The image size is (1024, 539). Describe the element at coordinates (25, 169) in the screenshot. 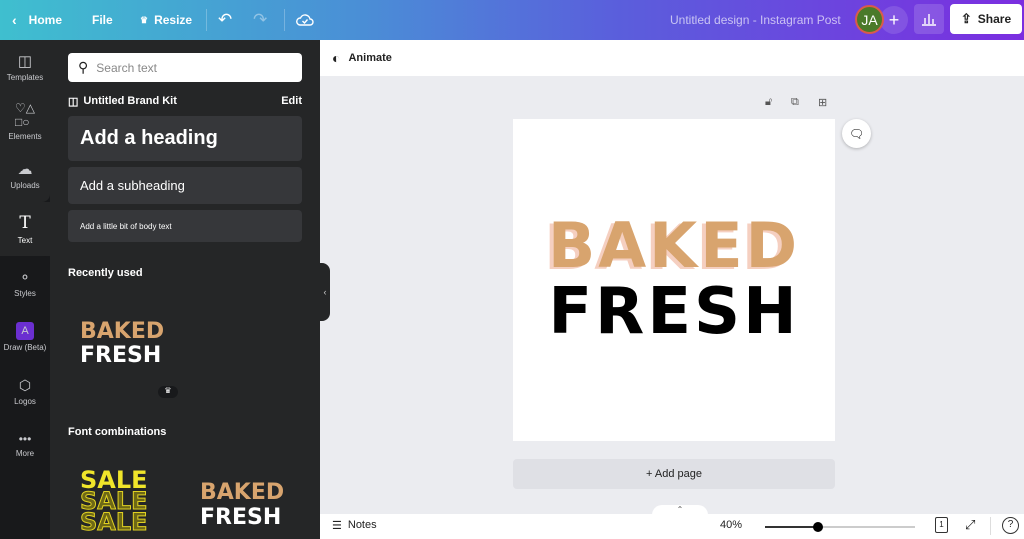

I see `upload-cloud-icon: ☁` at that location.